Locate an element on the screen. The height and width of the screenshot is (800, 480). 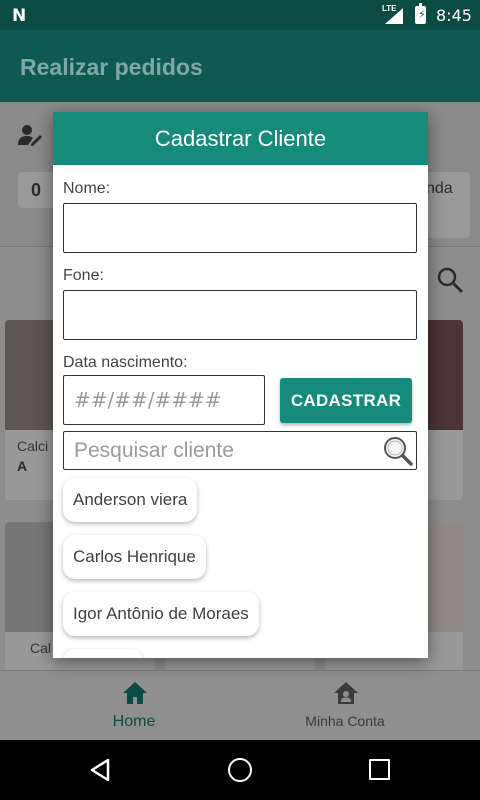
back-icon is located at coordinates (100, 770).